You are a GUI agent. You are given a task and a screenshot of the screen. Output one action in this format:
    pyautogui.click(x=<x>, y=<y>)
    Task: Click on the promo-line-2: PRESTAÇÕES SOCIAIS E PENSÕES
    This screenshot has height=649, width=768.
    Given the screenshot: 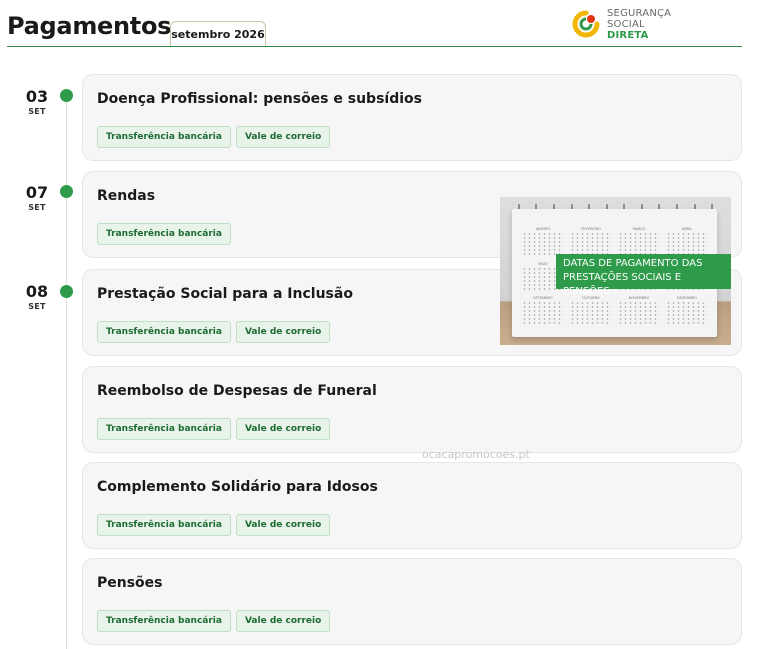 What is the action you would take?
    pyautogui.click(x=622, y=284)
    